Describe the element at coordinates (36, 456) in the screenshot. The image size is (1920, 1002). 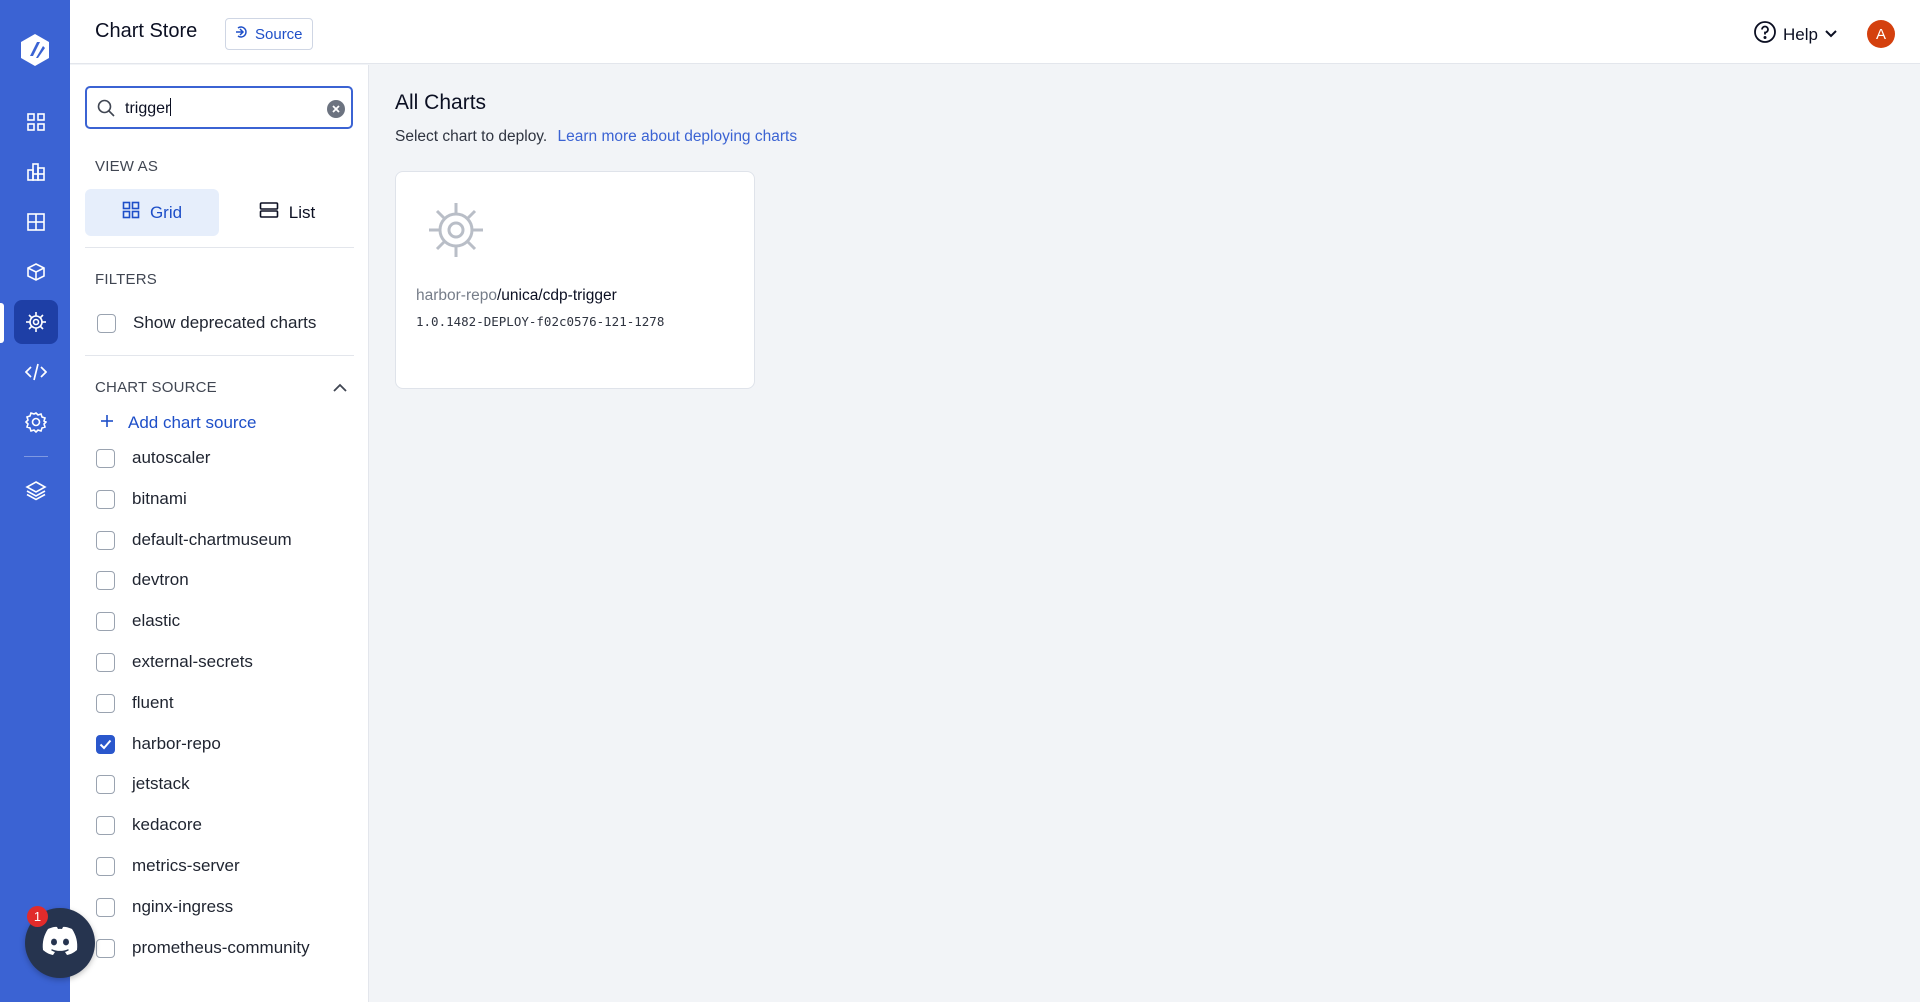
I see `nav-separator` at that location.